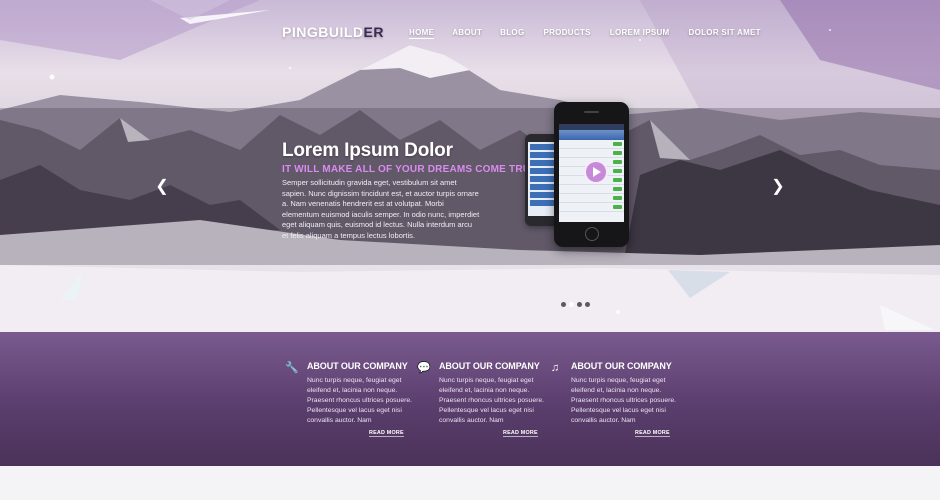  I want to click on logo-accent-text: ER, so click(373, 32).